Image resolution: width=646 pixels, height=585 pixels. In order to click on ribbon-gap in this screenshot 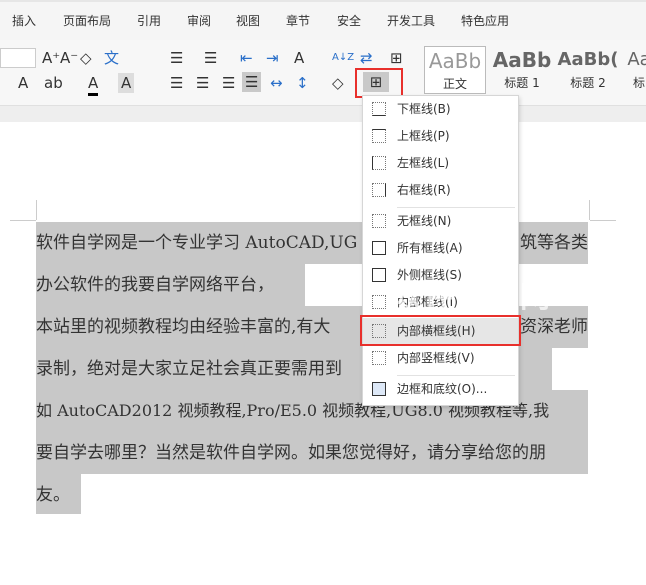, I will do `click(323, 114)`.